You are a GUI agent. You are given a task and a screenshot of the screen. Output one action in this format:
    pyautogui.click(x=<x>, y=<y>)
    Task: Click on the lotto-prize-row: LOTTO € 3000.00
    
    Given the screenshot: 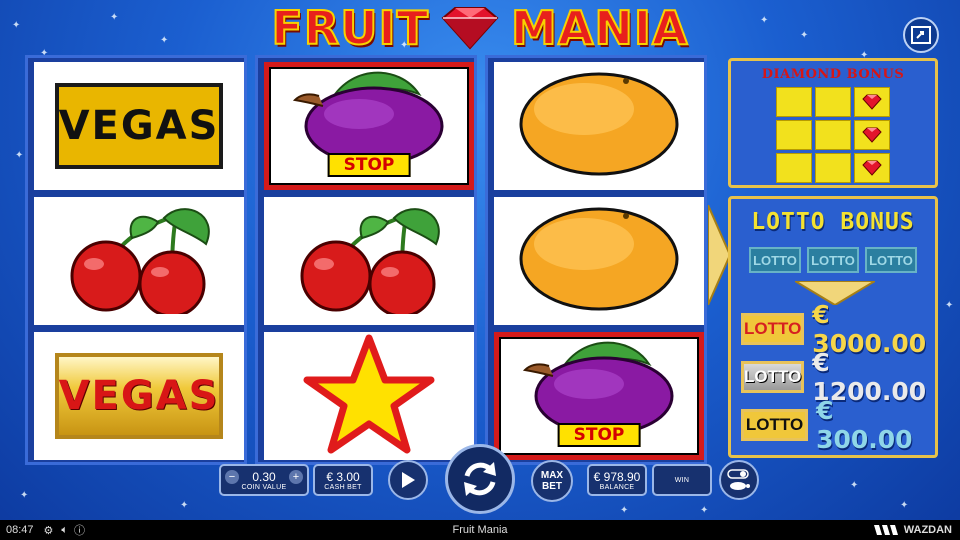 What is the action you would take?
    pyautogui.click(x=837, y=329)
    